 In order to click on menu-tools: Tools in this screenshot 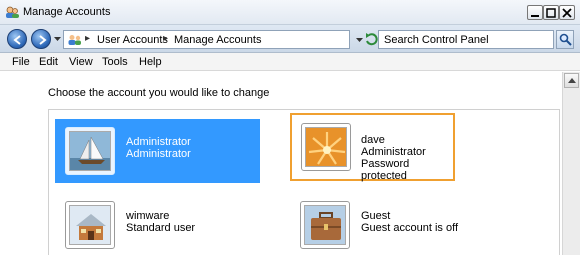, I will do `click(115, 62)`.